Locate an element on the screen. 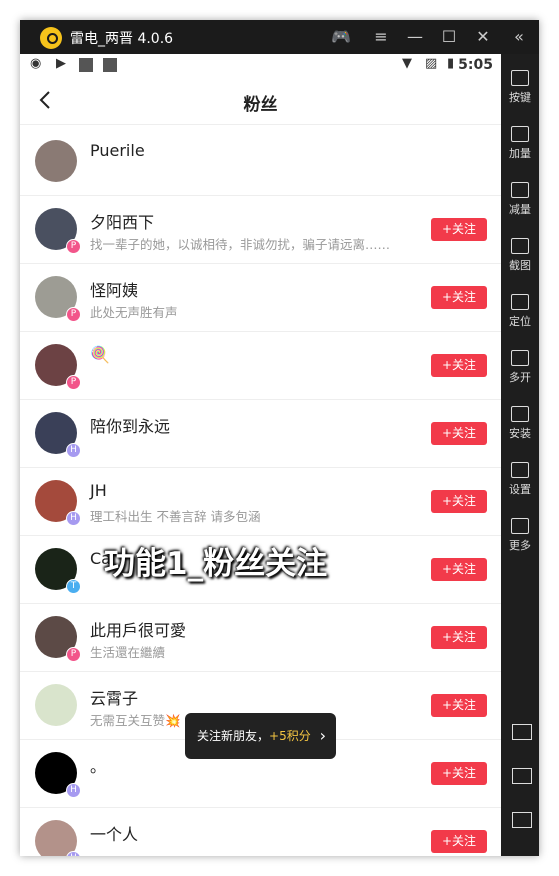 The height and width of the screenshot is (876, 559). follower-name: 怪阿姨 is located at coordinates (114, 289).